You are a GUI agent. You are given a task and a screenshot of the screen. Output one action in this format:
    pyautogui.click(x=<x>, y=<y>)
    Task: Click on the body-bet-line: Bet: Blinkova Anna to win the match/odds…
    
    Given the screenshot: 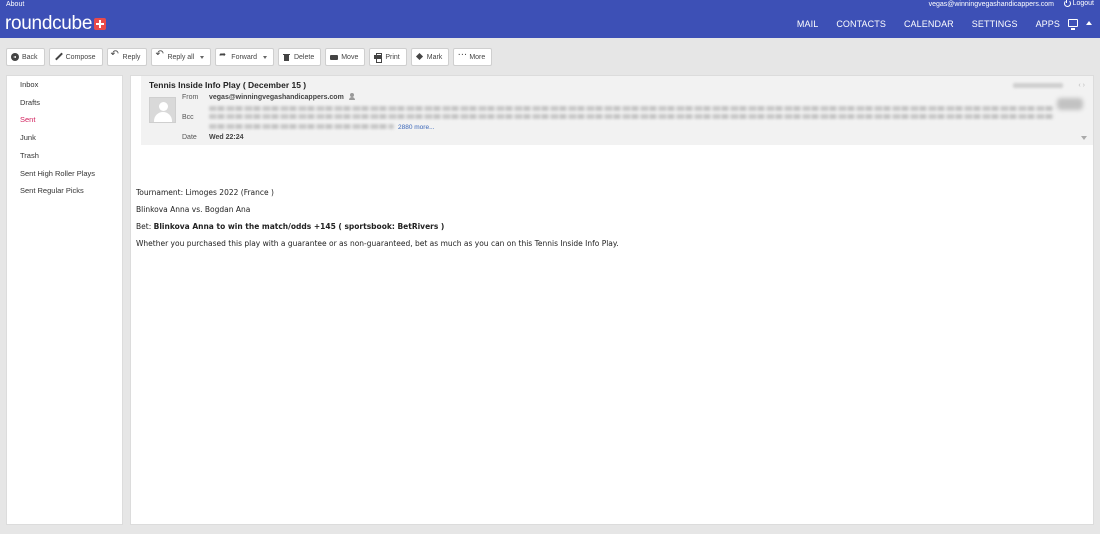 What is the action you would take?
    pyautogui.click(x=290, y=226)
    